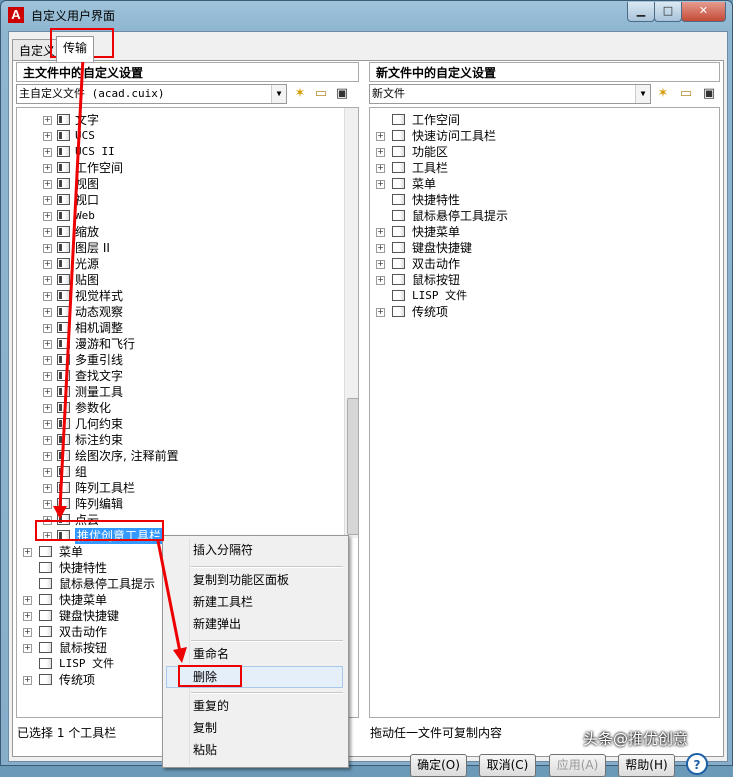  I want to click on annotation-arrow-down, so click(71, 282).